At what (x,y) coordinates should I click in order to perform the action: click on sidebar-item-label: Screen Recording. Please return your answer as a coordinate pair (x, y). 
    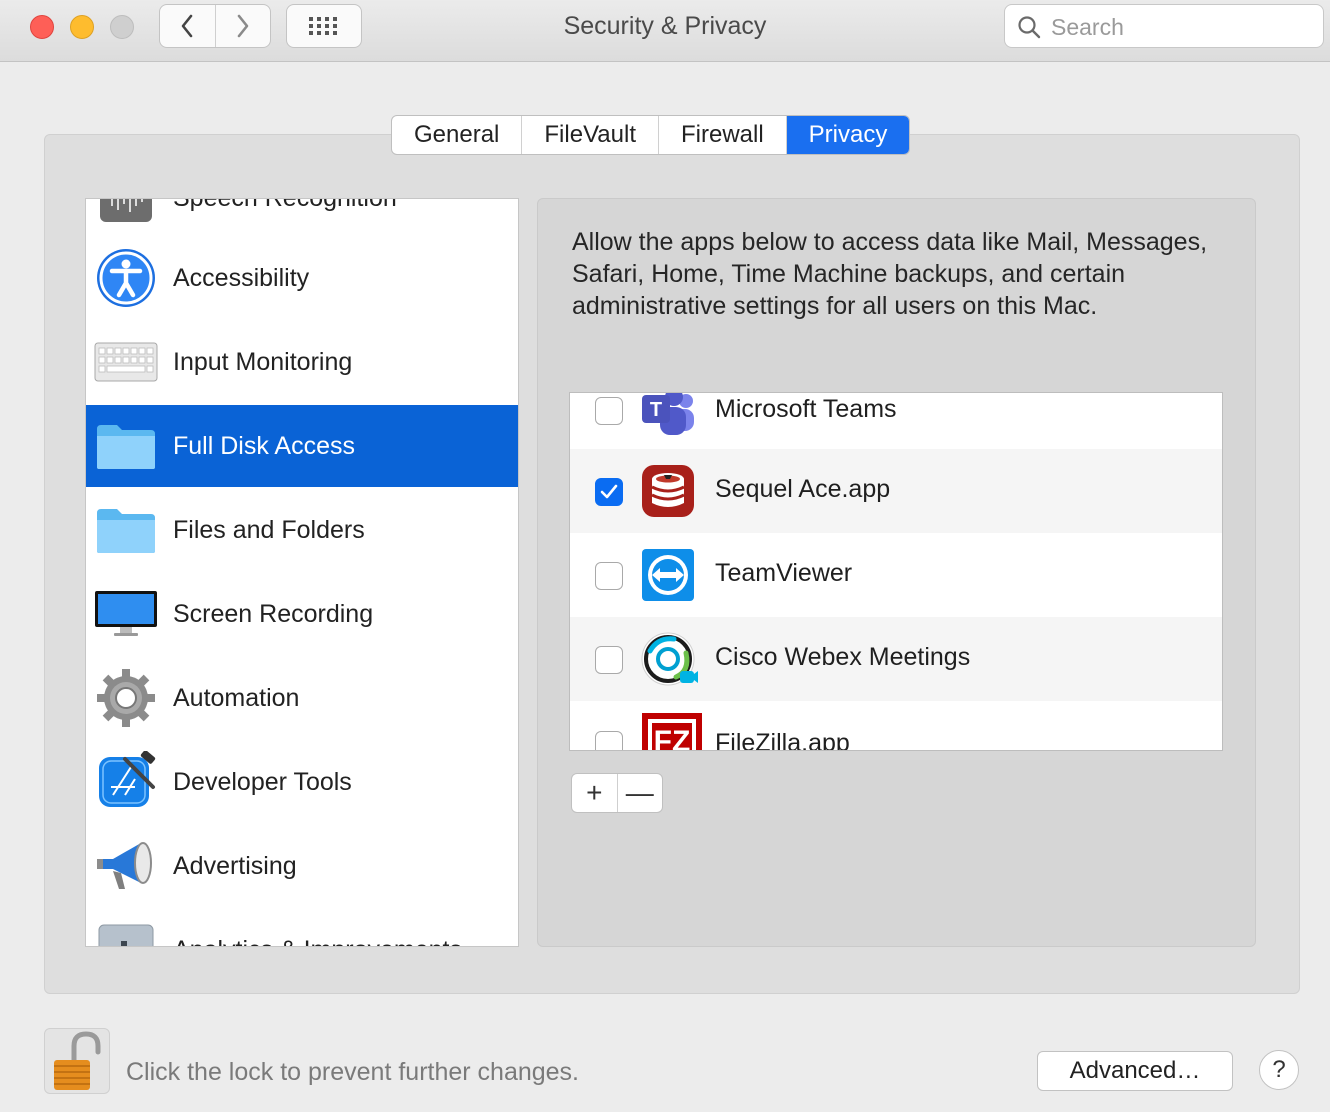
    Looking at the image, I should click on (273, 613).